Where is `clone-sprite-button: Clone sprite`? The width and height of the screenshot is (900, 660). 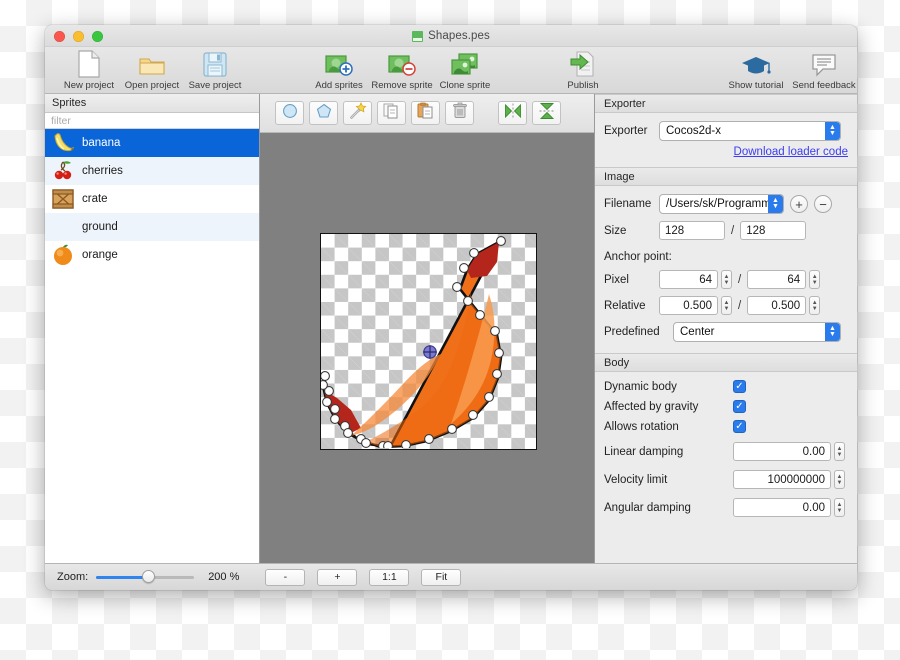
clone-sprite-button: Clone sprite is located at coordinates (465, 70).